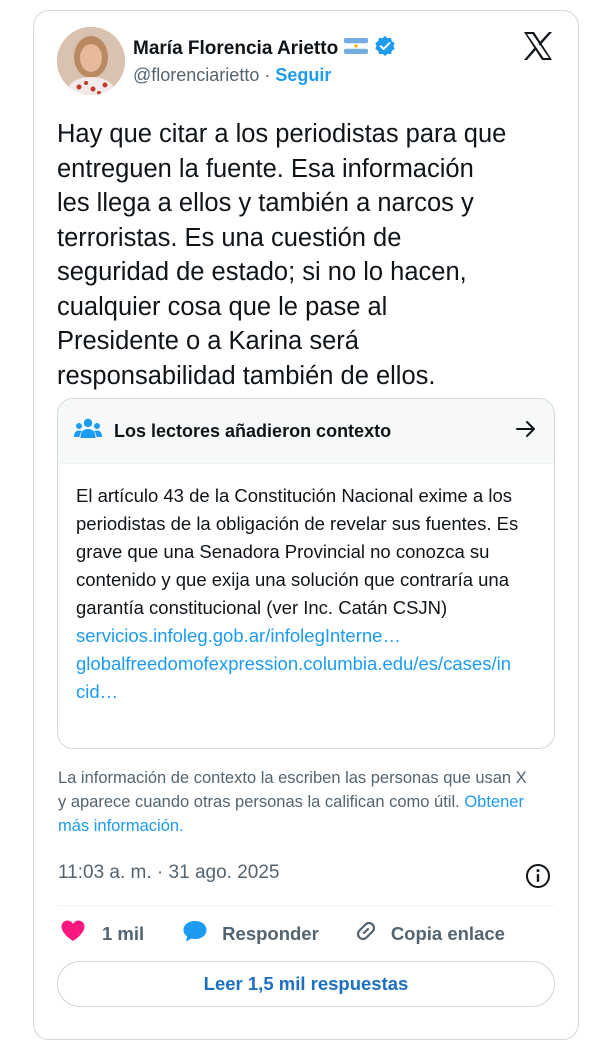  Describe the element at coordinates (447, 933) in the screenshot. I see `copy-link-label: Copia enlace` at that location.